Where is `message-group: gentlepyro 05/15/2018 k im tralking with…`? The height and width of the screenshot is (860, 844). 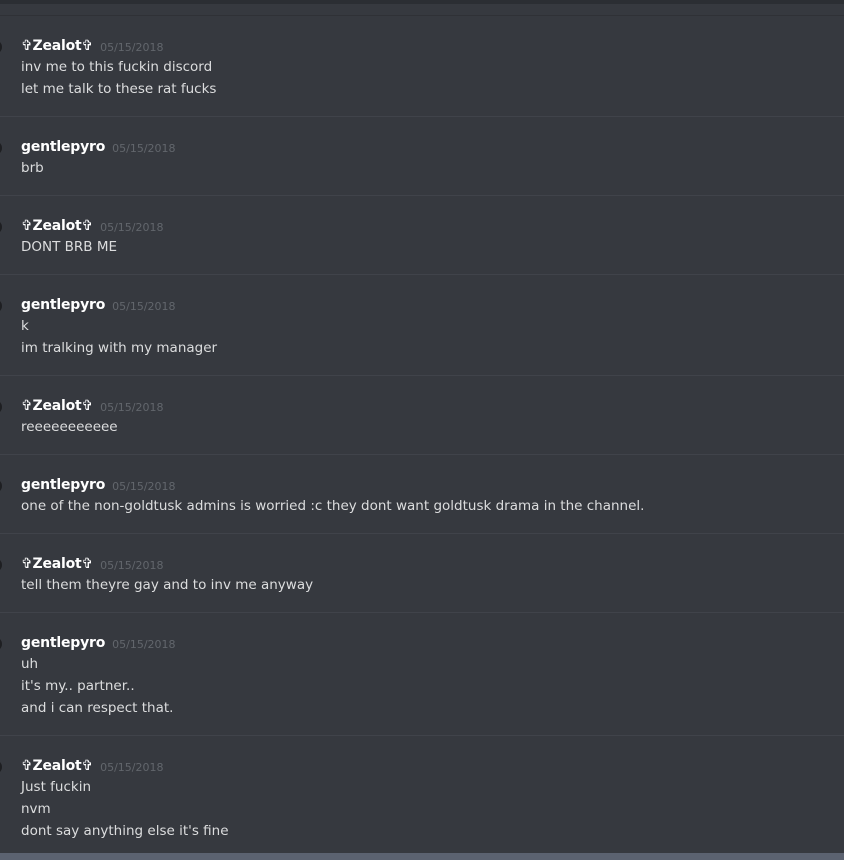 message-group: gentlepyro 05/15/2018 k im tralking with… is located at coordinates (422, 325).